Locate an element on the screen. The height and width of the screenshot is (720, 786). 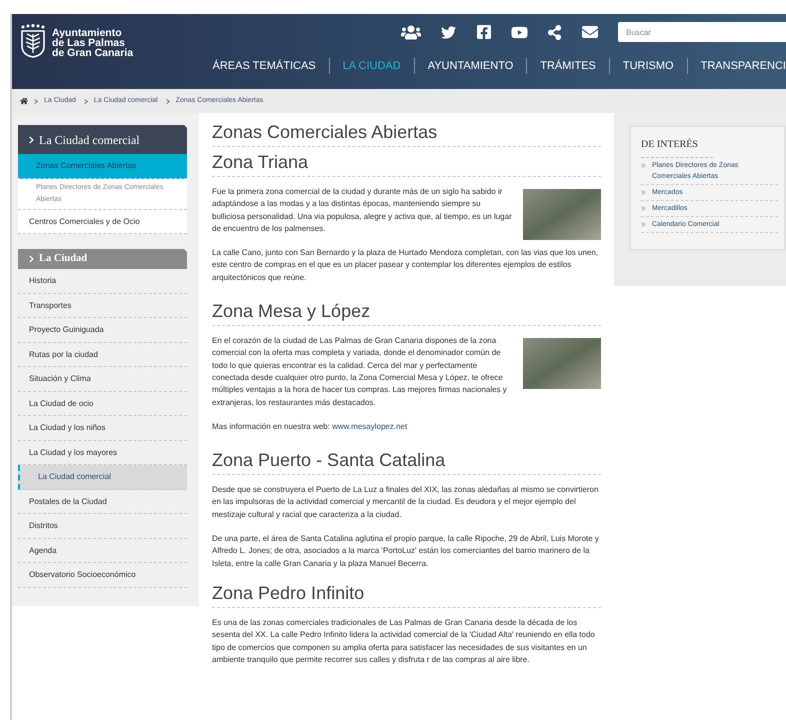
sidebar-item: Transportes is located at coordinates (102, 306).